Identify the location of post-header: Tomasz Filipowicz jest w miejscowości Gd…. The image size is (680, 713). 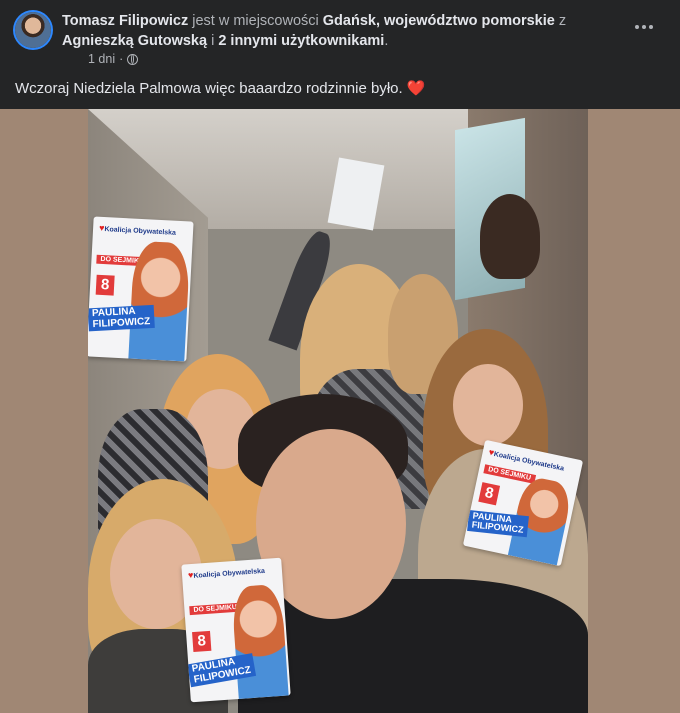
(340, 35).